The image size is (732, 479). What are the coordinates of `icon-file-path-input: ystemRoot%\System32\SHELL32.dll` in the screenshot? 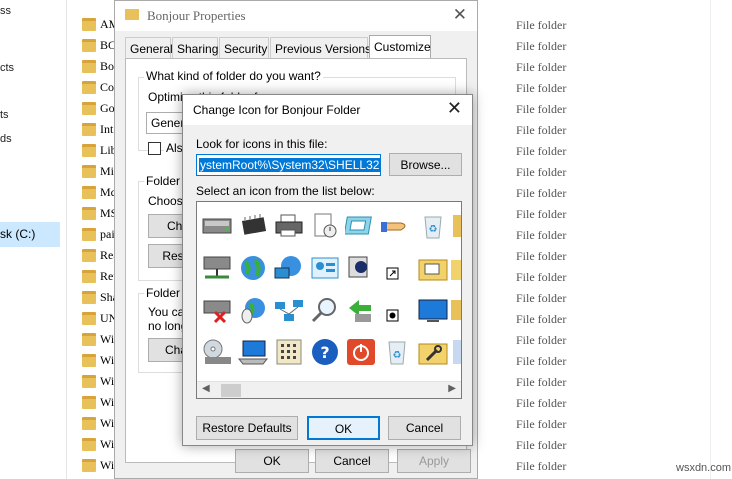 It's located at (288, 165).